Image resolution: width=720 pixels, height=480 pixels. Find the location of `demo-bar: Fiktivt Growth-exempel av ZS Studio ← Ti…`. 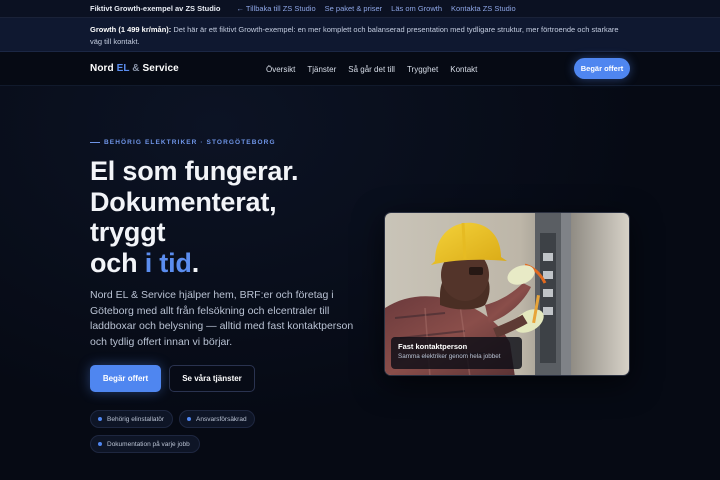

demo-bar: Fiktivt Growth-exempel av ZS Studio ← Ti… is located at coordinates (360, 9).